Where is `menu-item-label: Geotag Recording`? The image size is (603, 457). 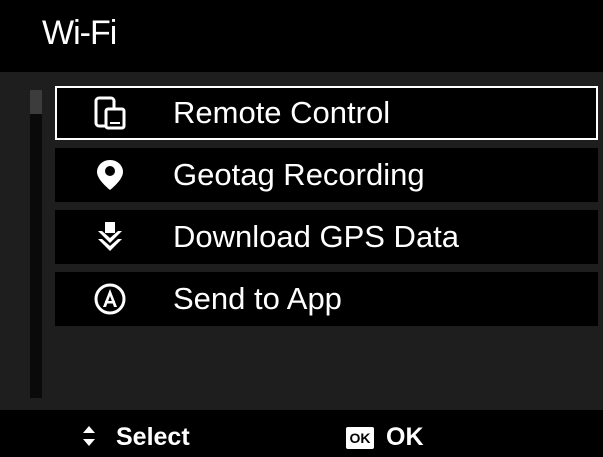 menu-item-label: Geotag Recording is located at coordinates (299, 174).